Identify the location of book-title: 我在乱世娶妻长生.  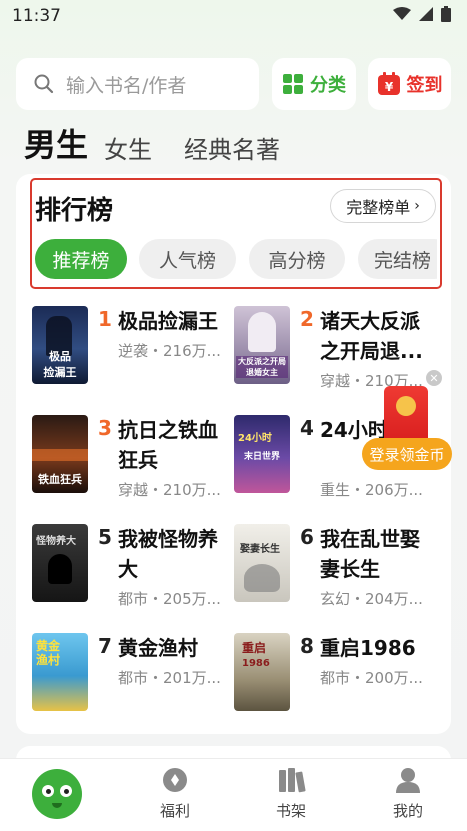
(370, 554).